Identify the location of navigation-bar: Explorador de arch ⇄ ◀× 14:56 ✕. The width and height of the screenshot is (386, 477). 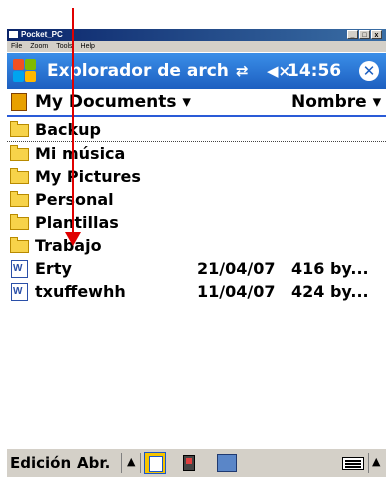
(196, 71).